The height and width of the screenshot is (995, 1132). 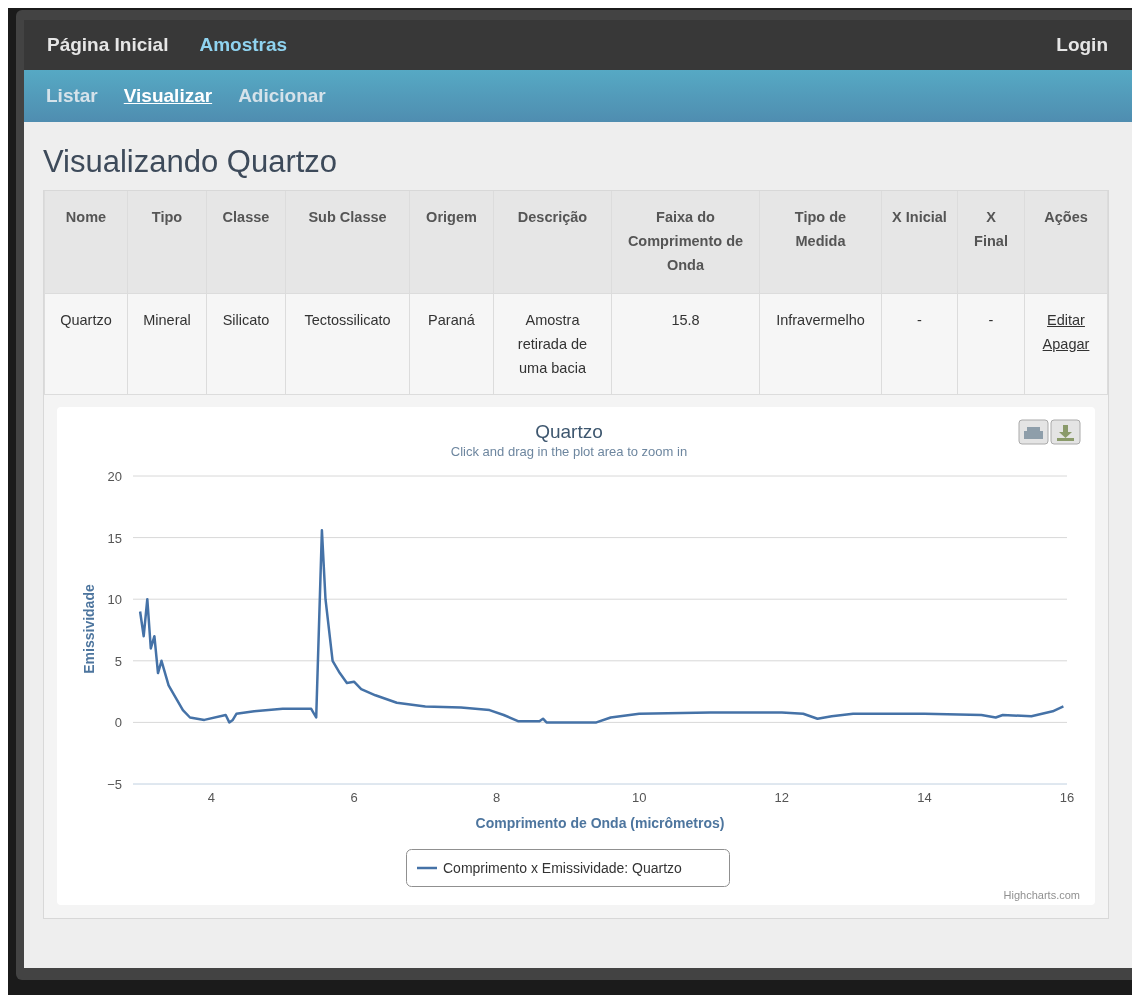 I want to click on nav-link: Página Inicial, so click(x=108, y=45).